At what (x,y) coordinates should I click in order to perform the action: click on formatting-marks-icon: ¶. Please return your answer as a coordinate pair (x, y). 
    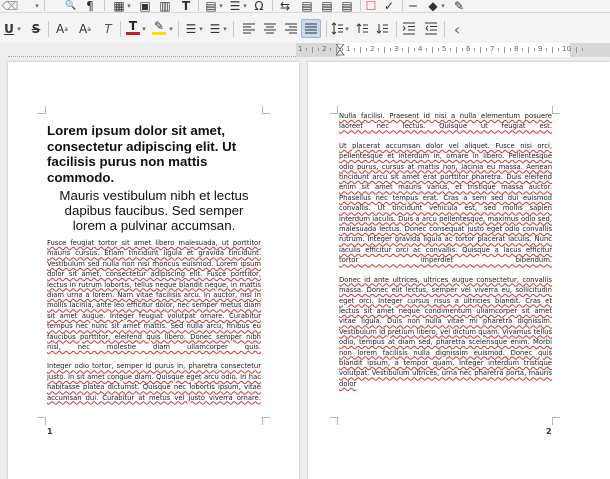
    Looking at the image, I should click on (90, 6).